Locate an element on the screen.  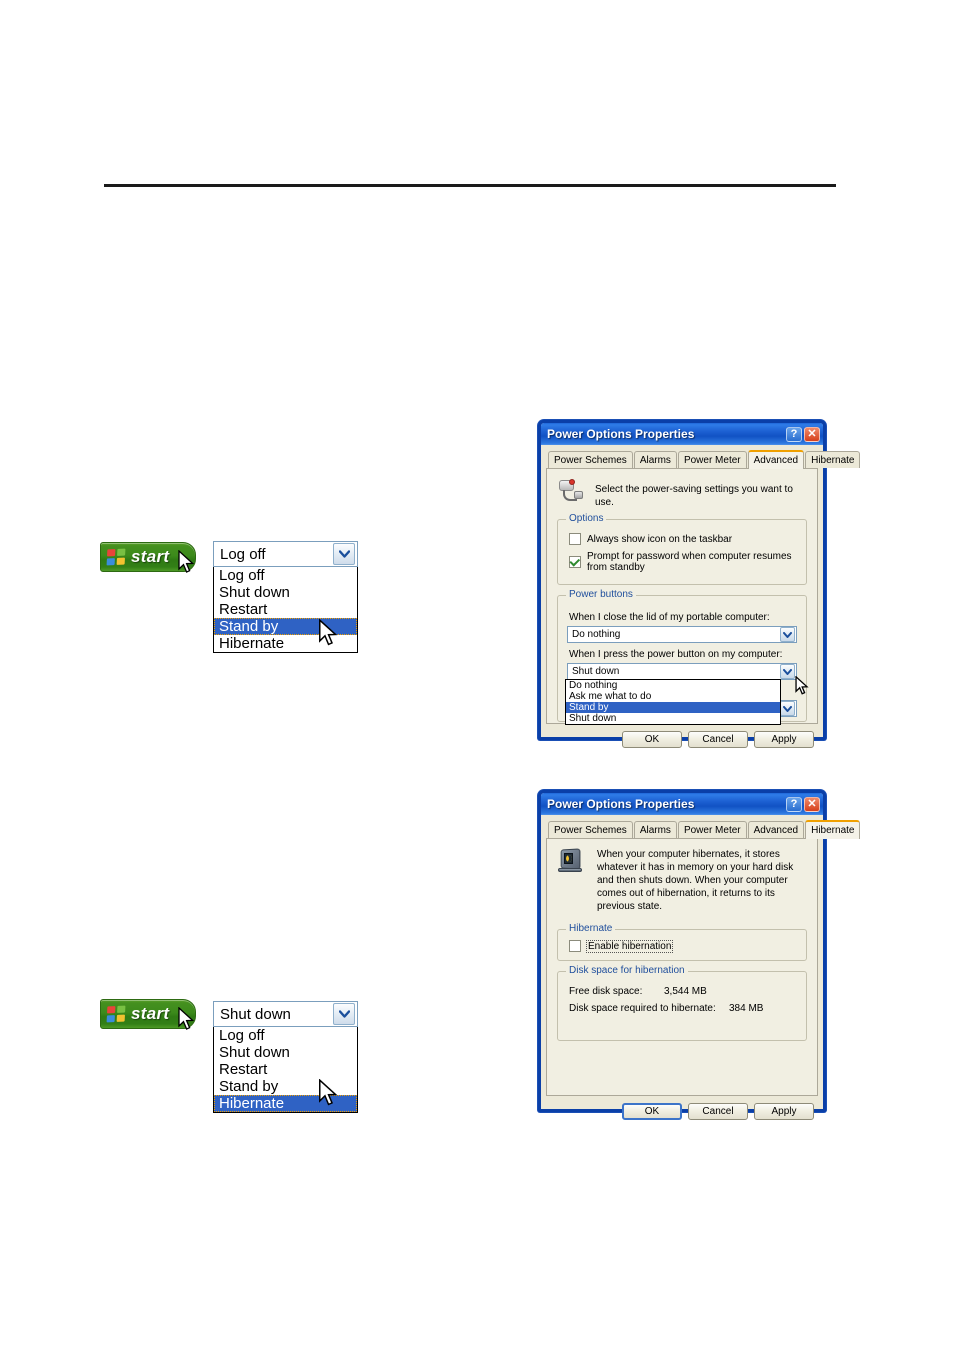
dialog-button-bar-hibernate: OK Cancel Apply is located at coordinates (682, 1109).